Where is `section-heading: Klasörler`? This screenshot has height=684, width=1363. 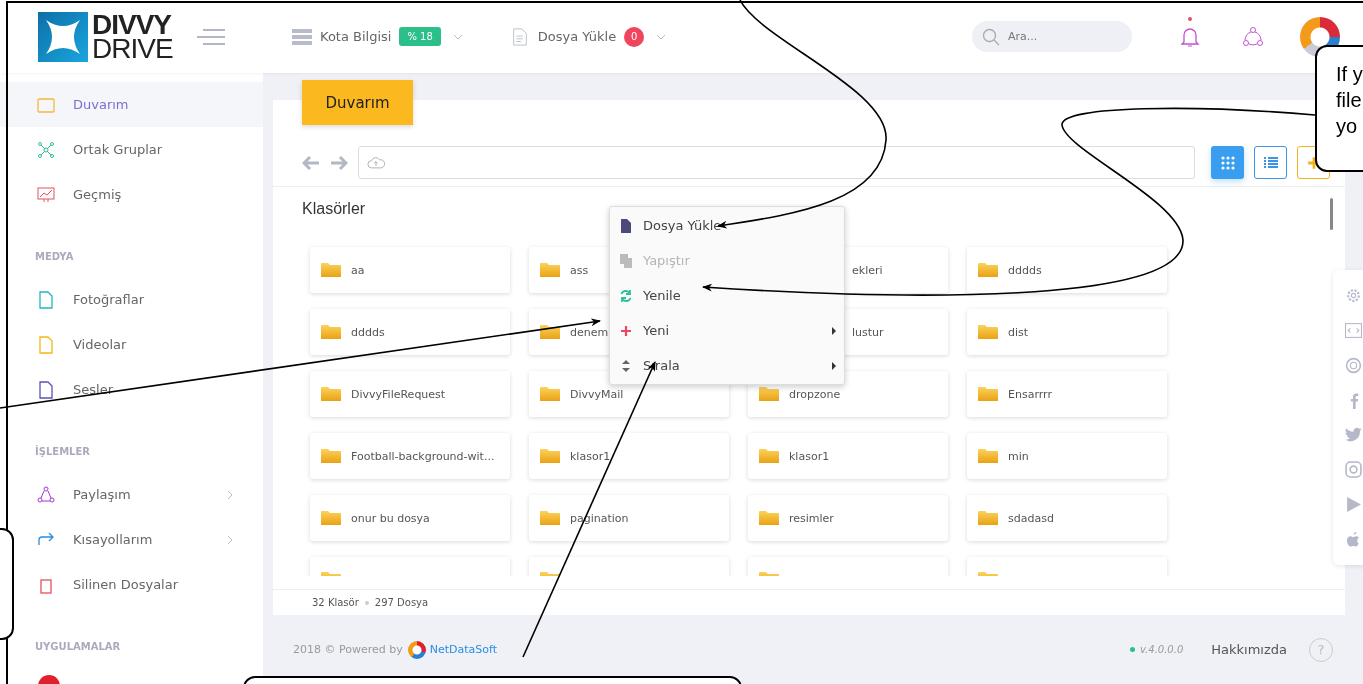
section-heading: Klasörler is located at coordinates (334, 208).